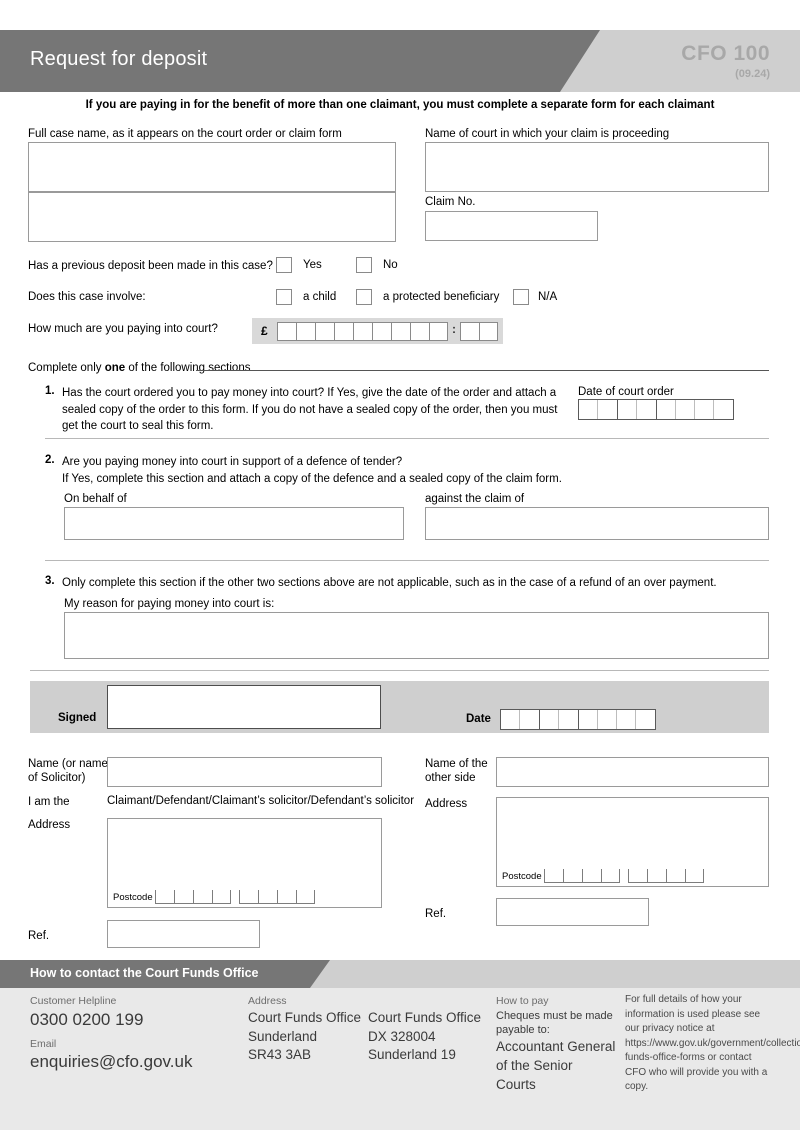  Describe the element at coordinates (521, 297) in the screenshot. I see `checkbox-na` at that location.